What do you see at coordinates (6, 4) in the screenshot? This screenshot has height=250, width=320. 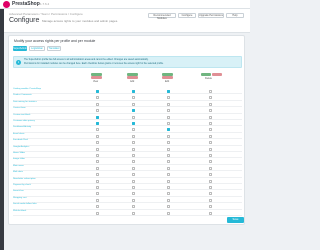 I see `prestashop-logo-icon` at bounding box center [6, 4].